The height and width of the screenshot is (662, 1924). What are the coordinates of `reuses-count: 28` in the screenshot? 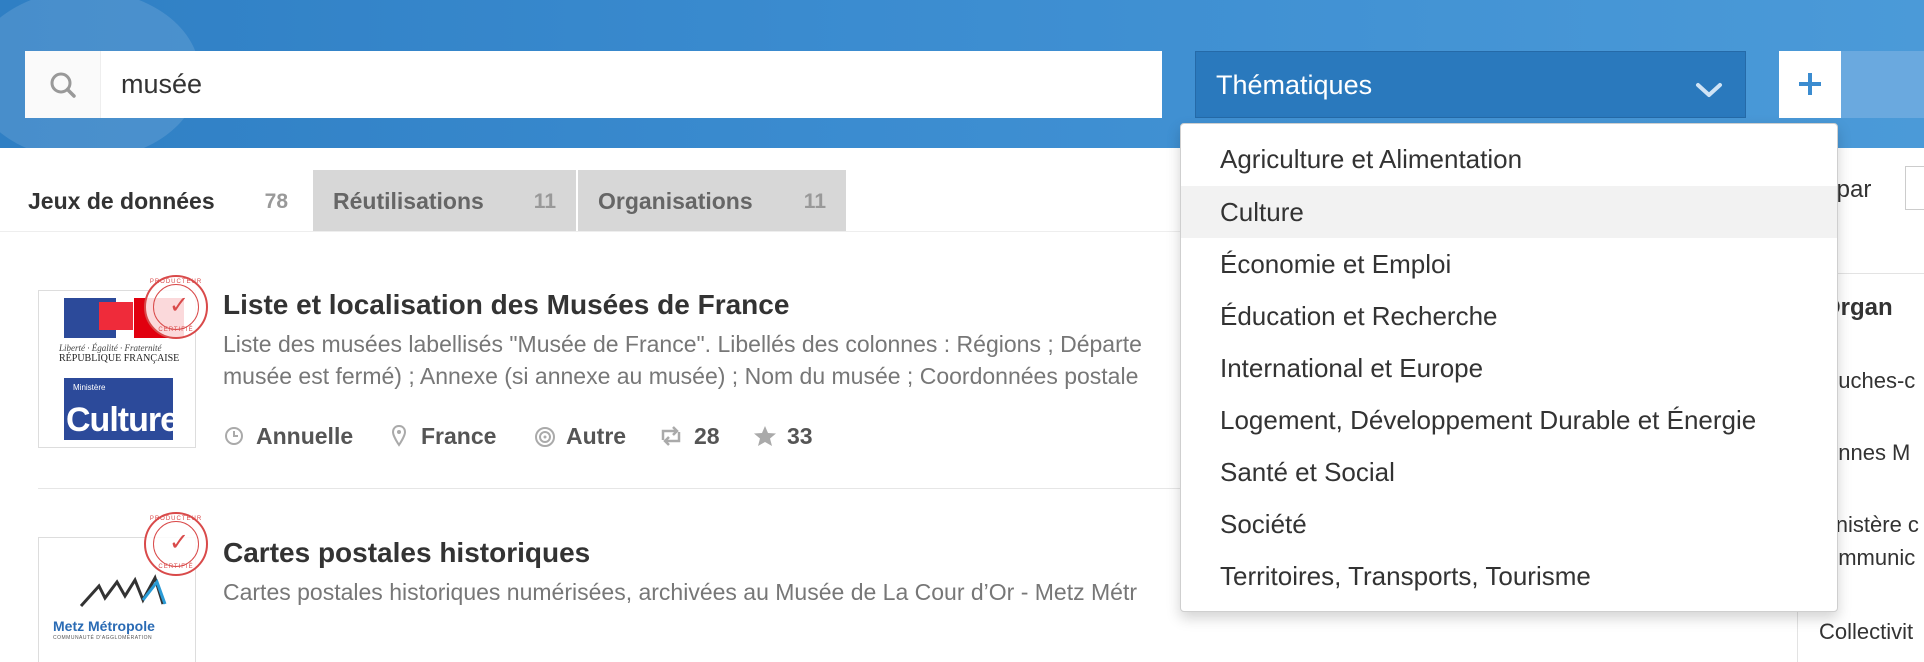 It's located at (707, 436).